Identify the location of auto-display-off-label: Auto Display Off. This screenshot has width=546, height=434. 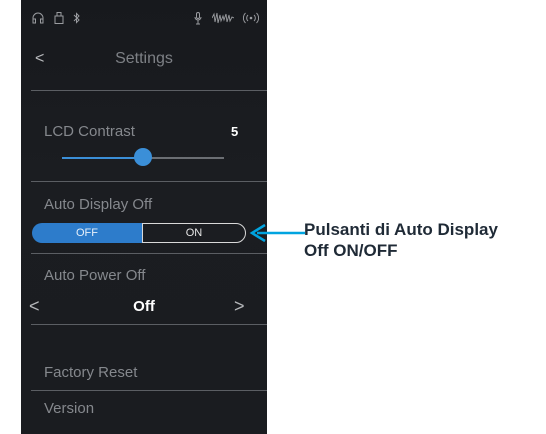
(98, 204).